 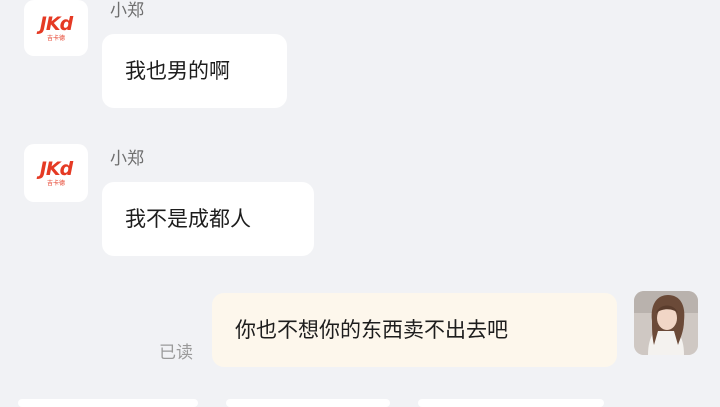 I want to click on message-bubble-2: 我不是成都人, so click(x=208, y=219).